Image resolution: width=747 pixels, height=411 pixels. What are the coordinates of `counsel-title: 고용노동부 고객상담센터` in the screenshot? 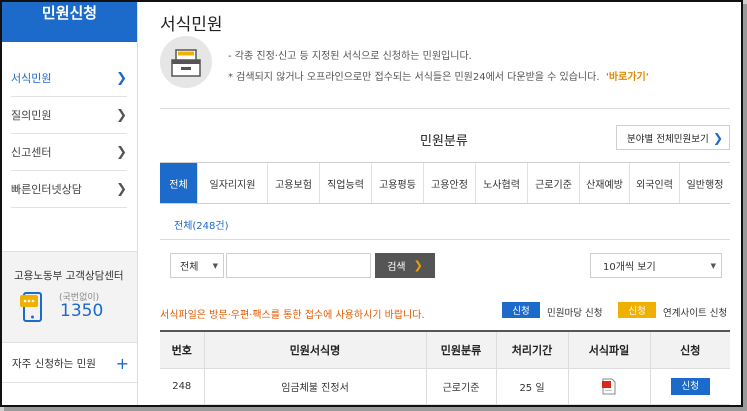 It's located at (69, 276).